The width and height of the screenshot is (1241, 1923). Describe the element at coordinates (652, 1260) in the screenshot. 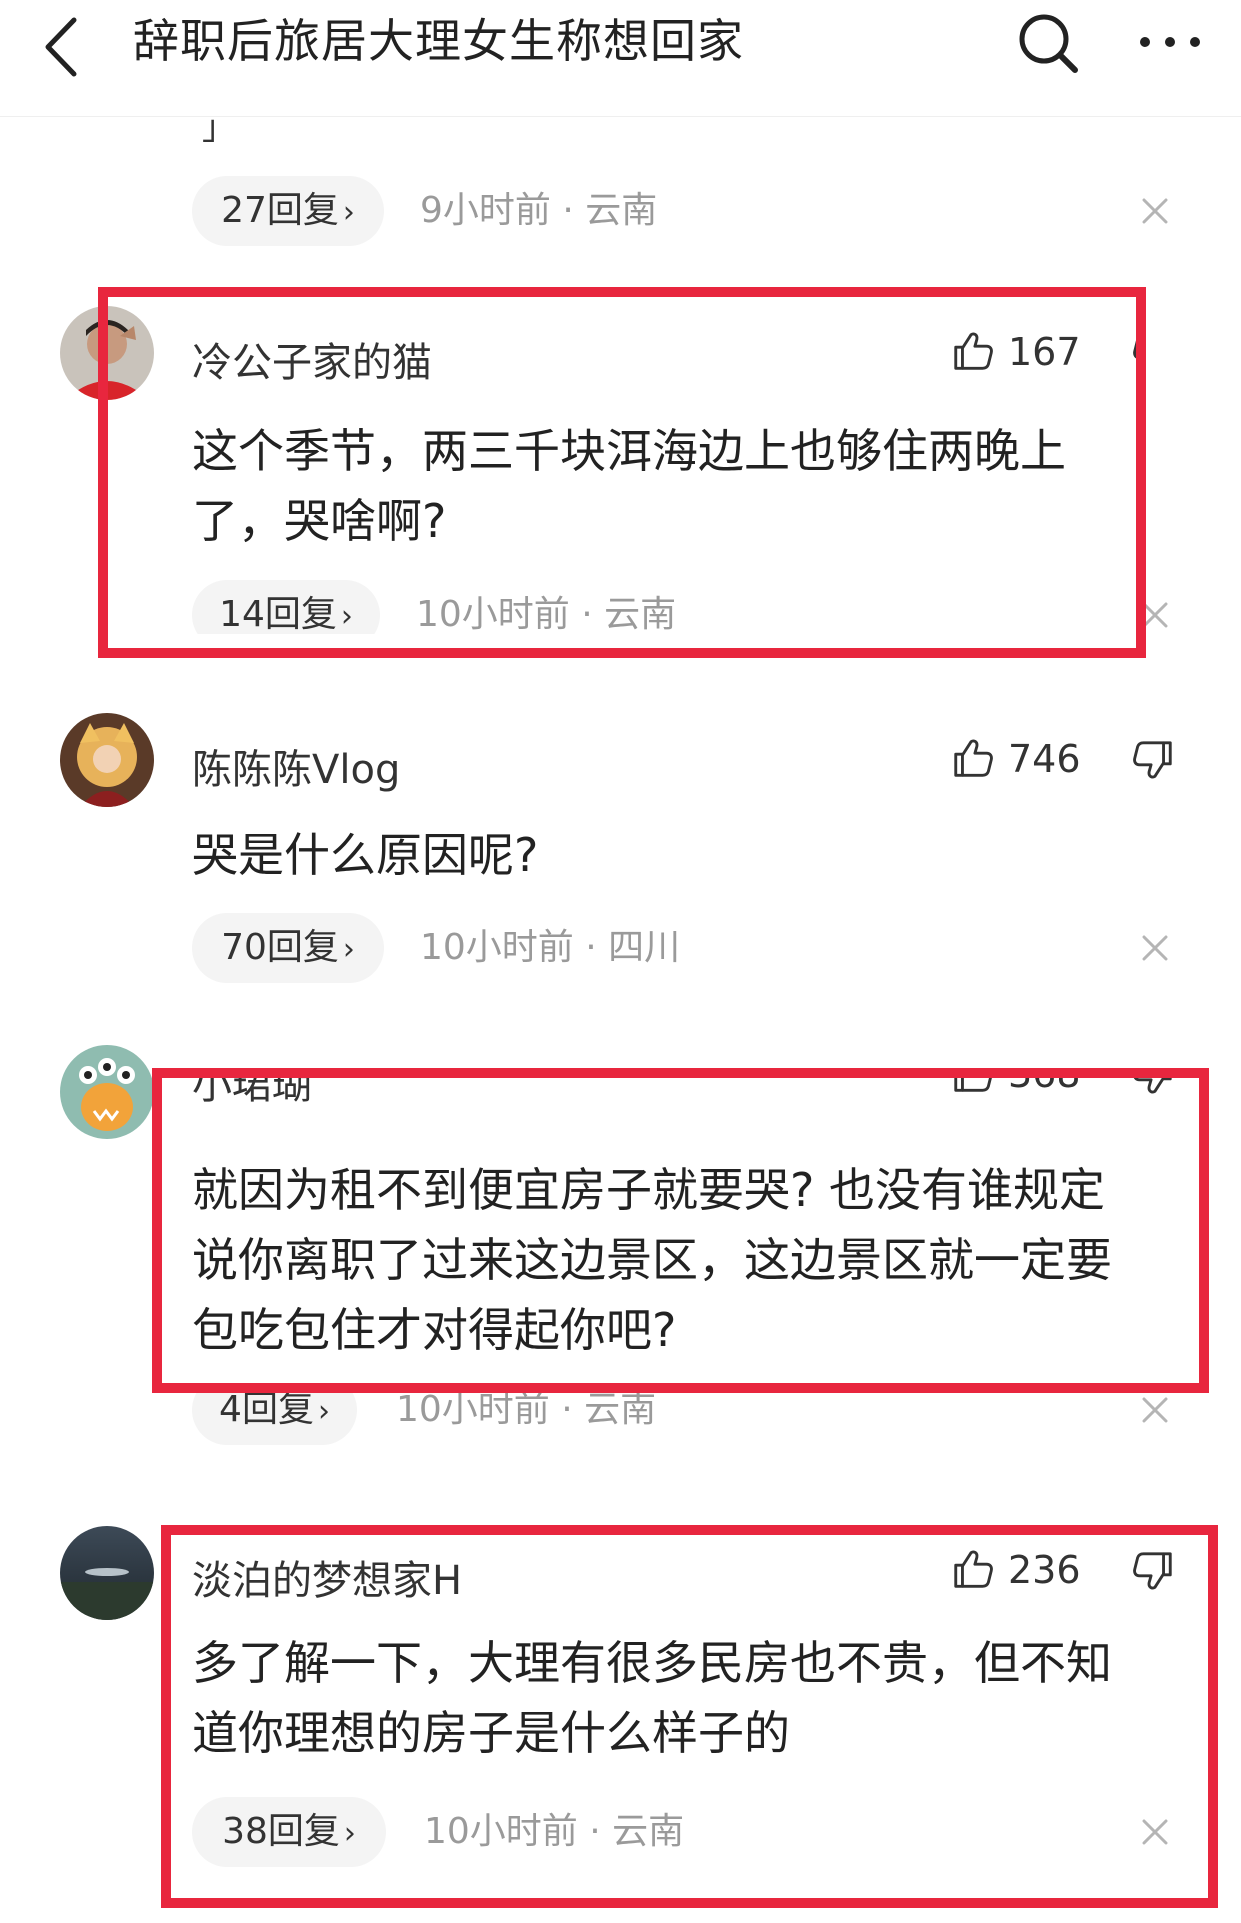

I see `comment-body-line: 说你离职了过来这边景区，这边景区就一定要` at that location.